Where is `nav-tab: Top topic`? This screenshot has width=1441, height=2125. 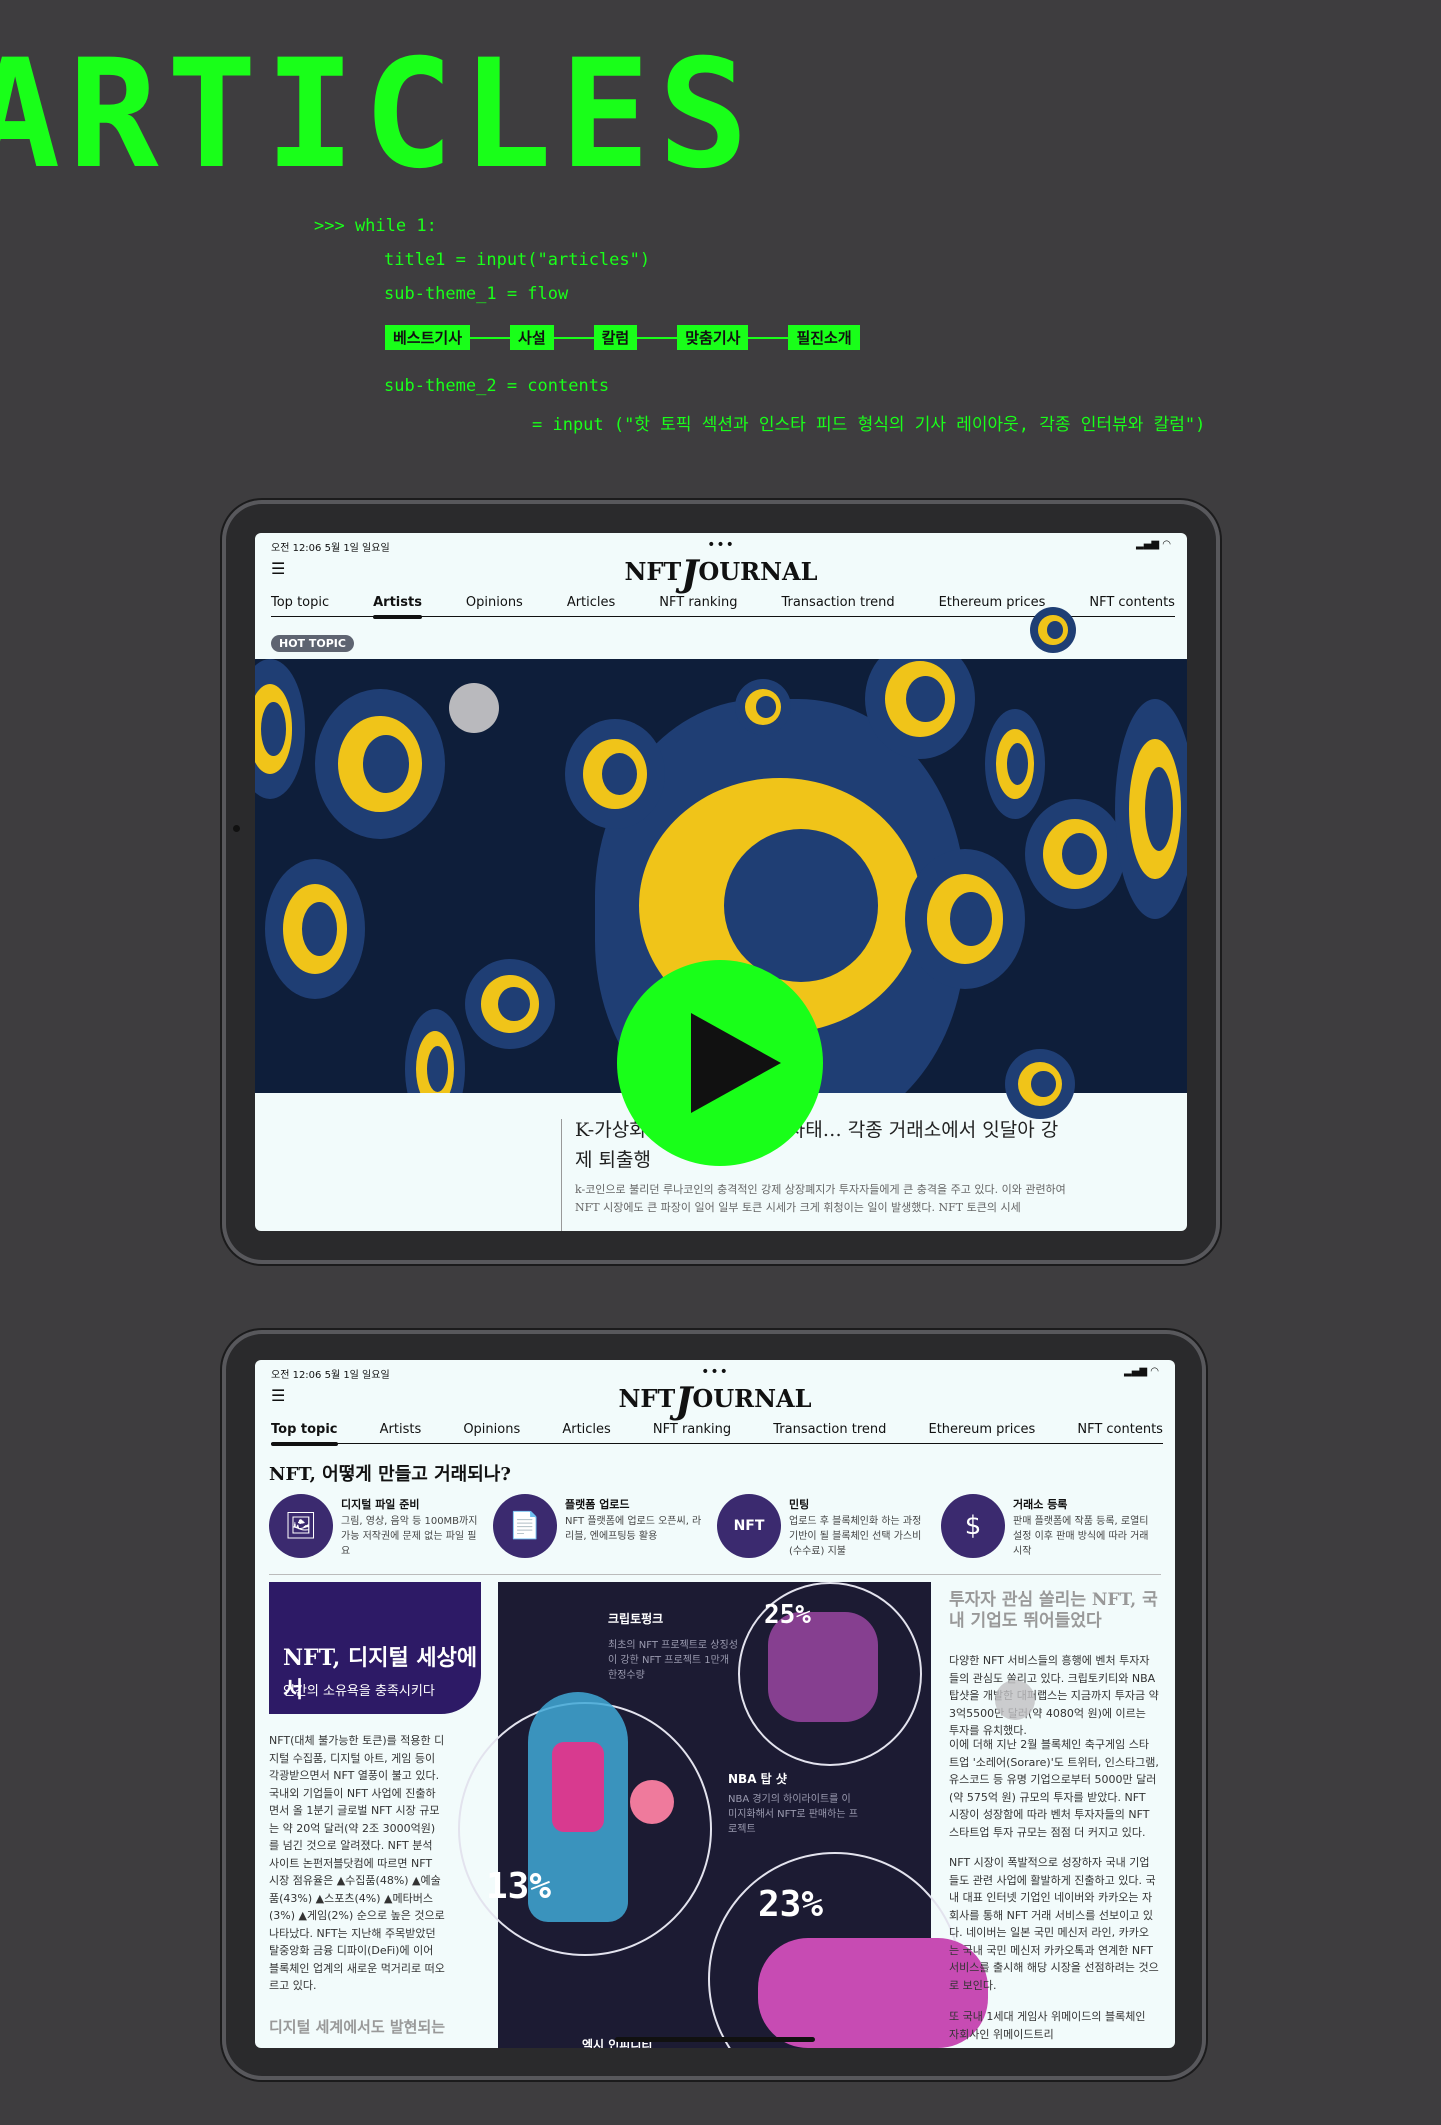 nav-tab: Top topic is located at coordinates (300, 602).